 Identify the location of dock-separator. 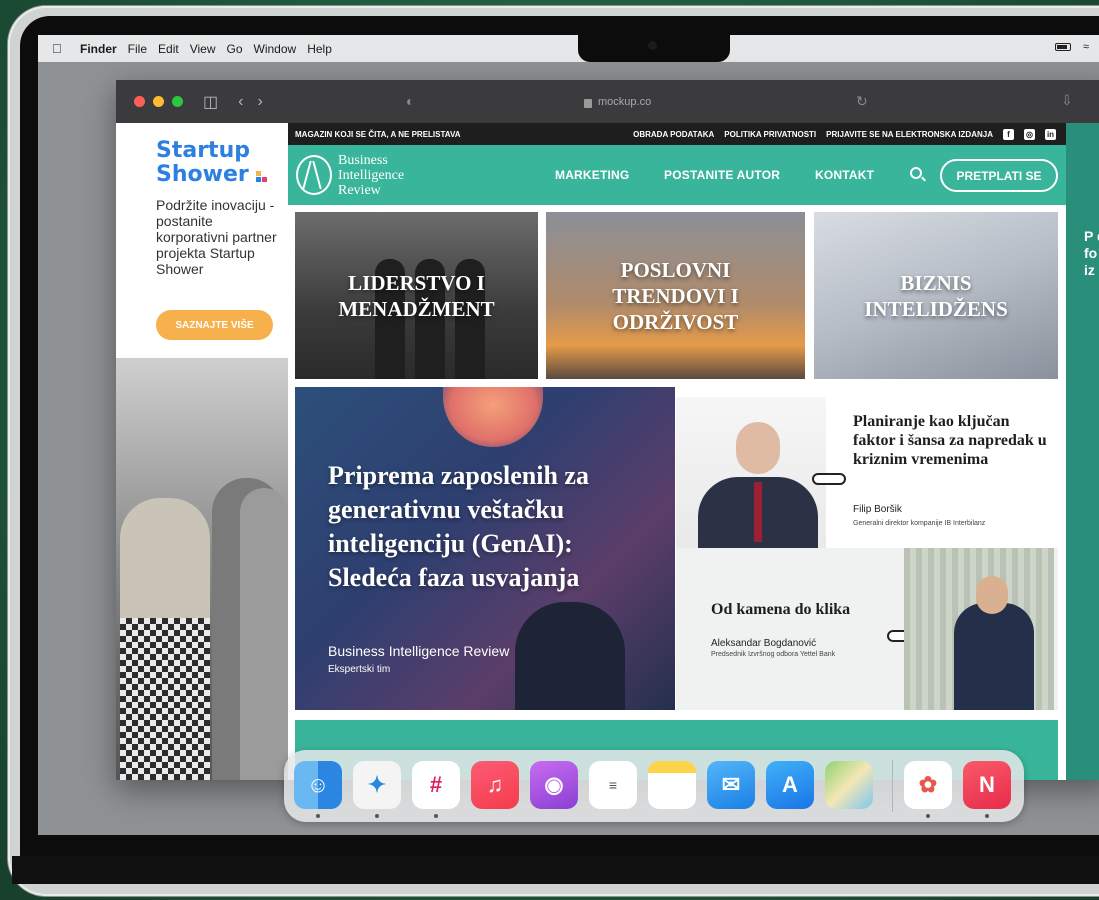
(892, 786).